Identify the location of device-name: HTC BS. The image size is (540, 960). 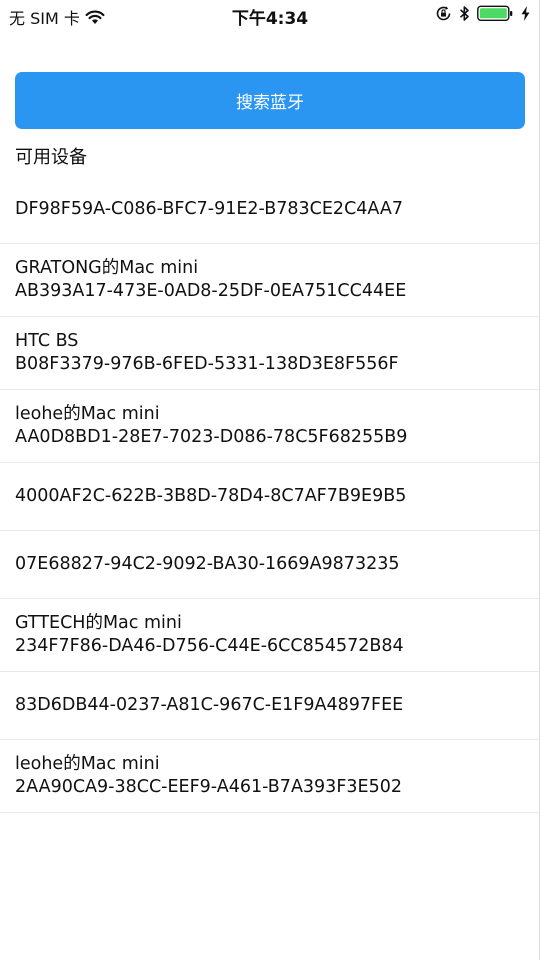
(47, 341).